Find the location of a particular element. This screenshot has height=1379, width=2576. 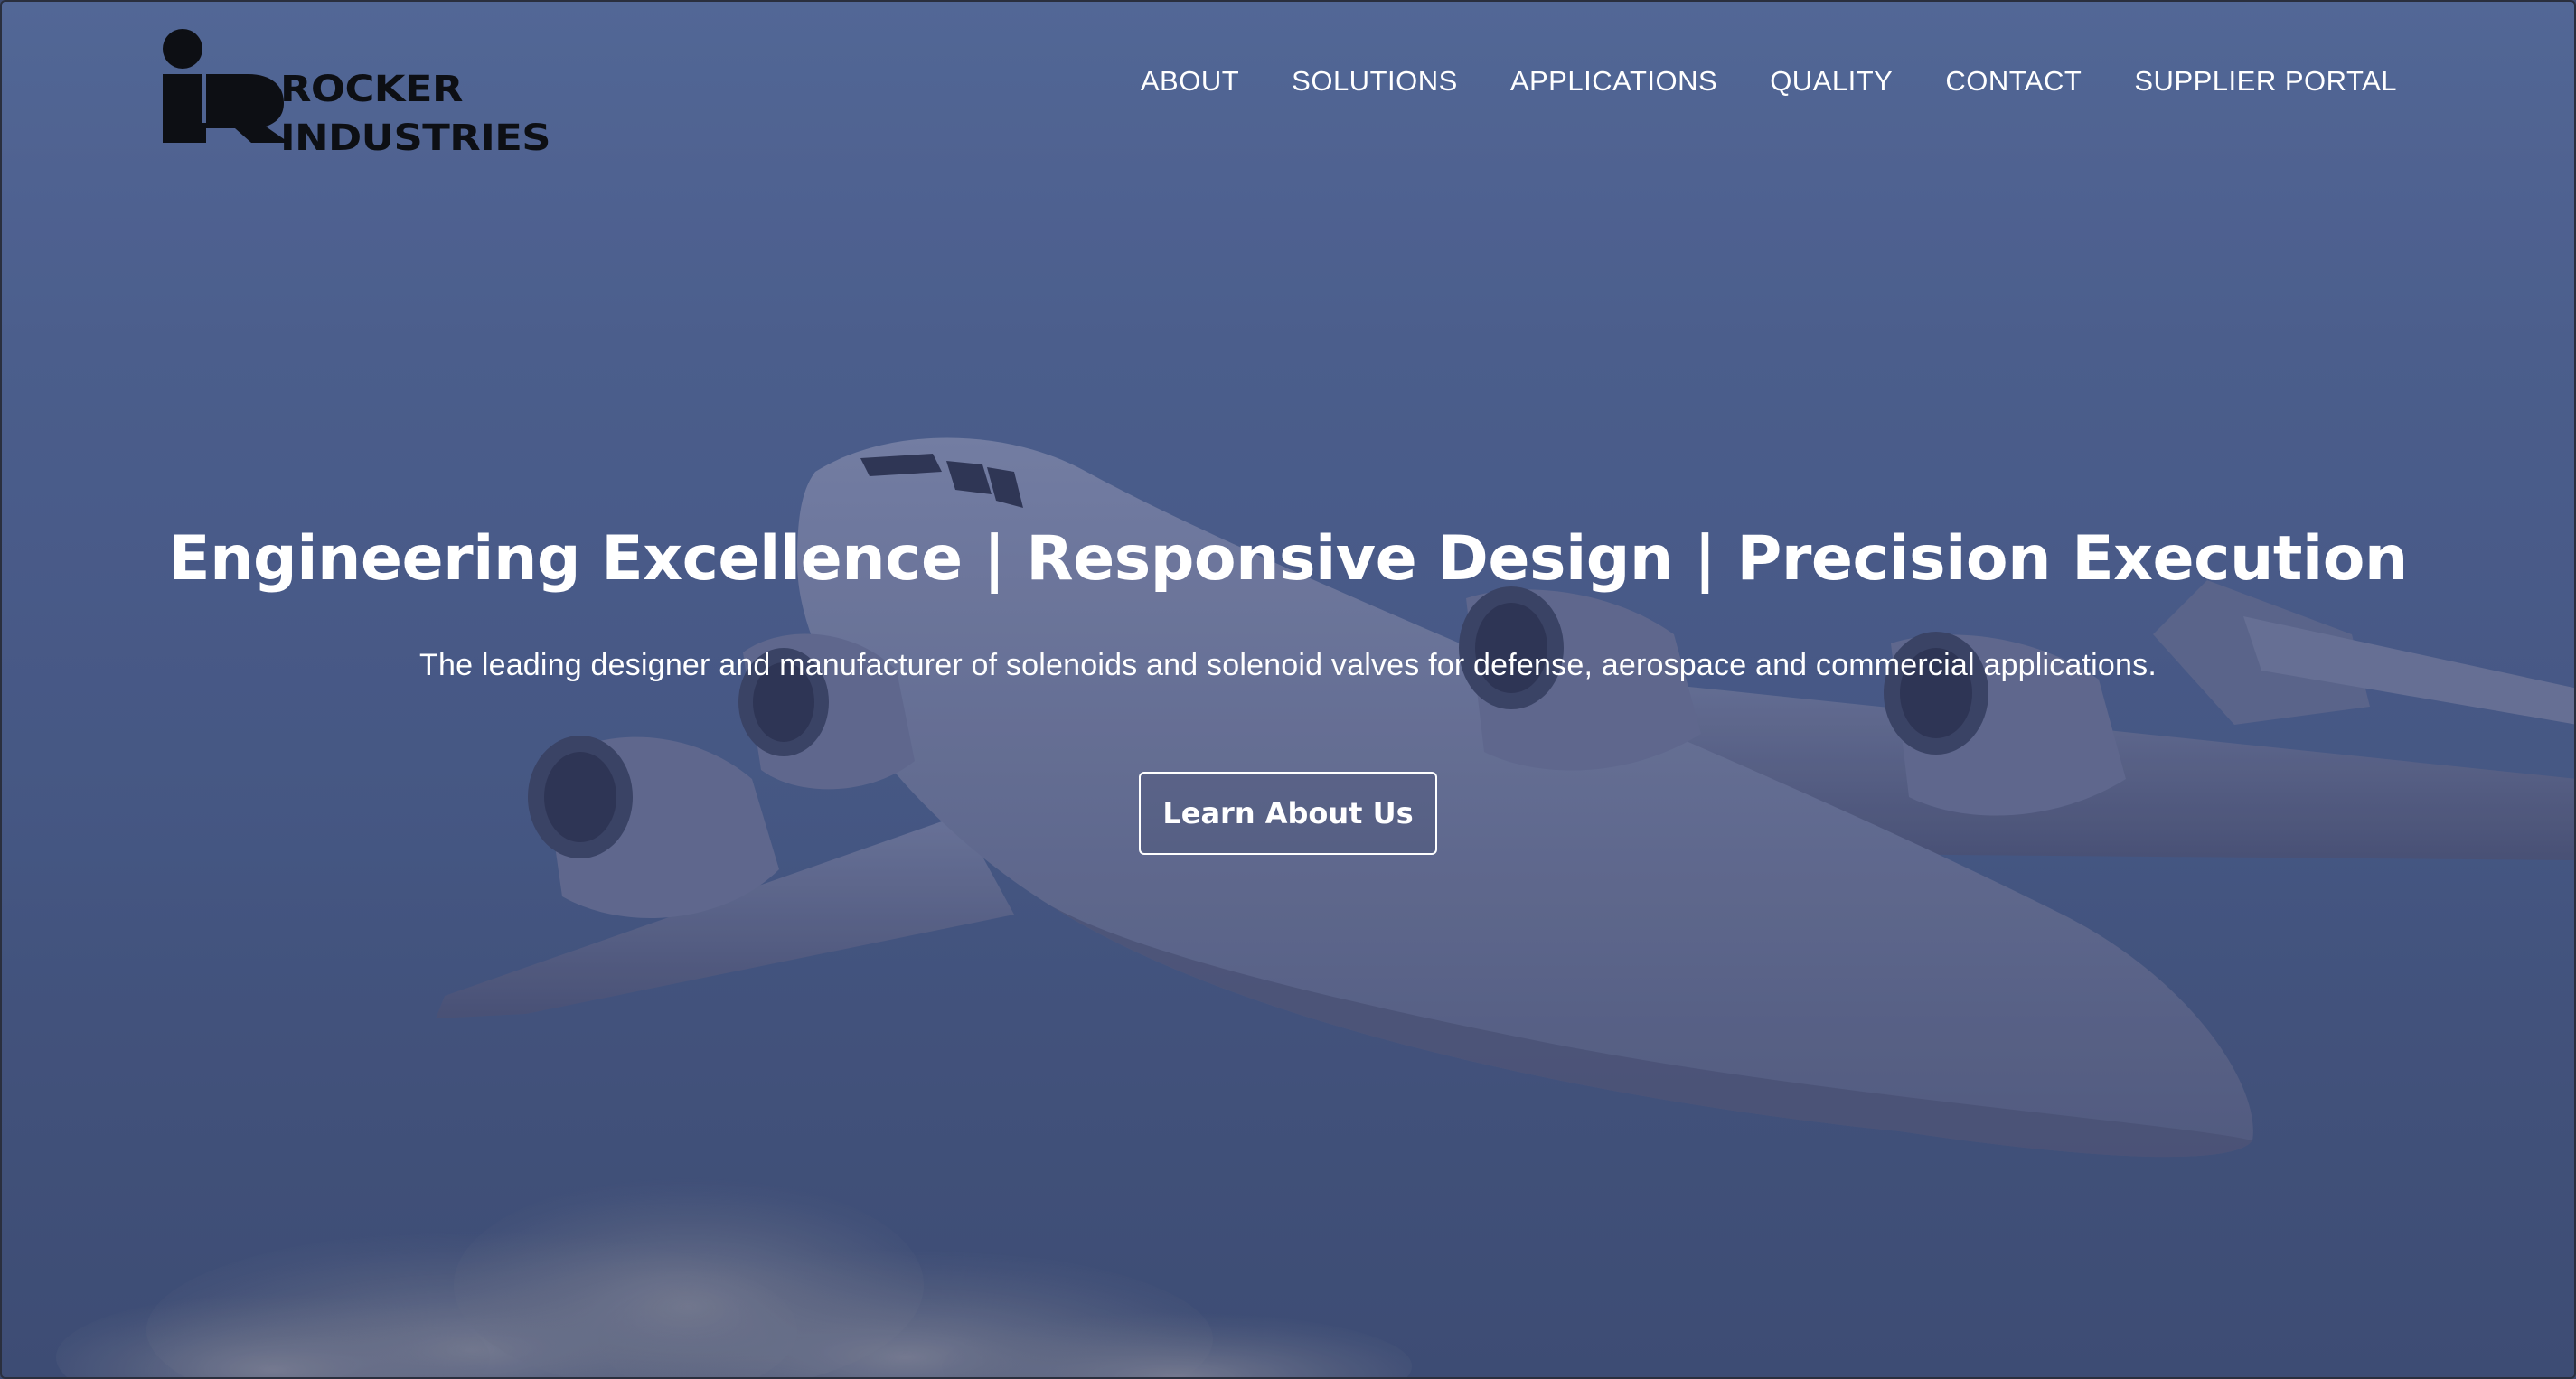

logo-line-1: ROCKER is located at coordinates (372, 89).